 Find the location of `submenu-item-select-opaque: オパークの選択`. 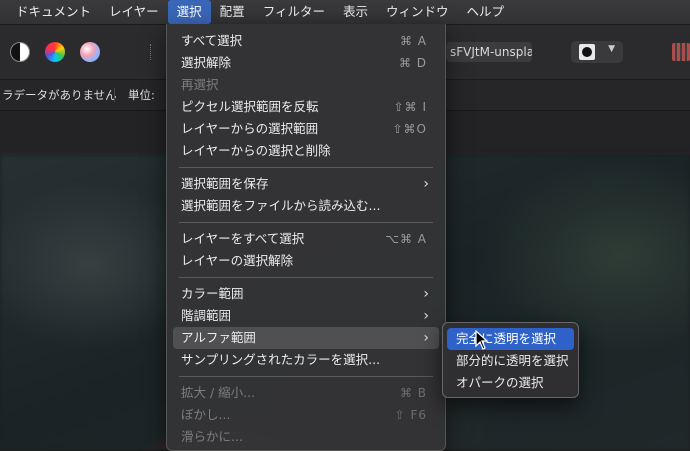

submenu-item-select-opaque: オパークの選択 is located at coordinates (510, 383).